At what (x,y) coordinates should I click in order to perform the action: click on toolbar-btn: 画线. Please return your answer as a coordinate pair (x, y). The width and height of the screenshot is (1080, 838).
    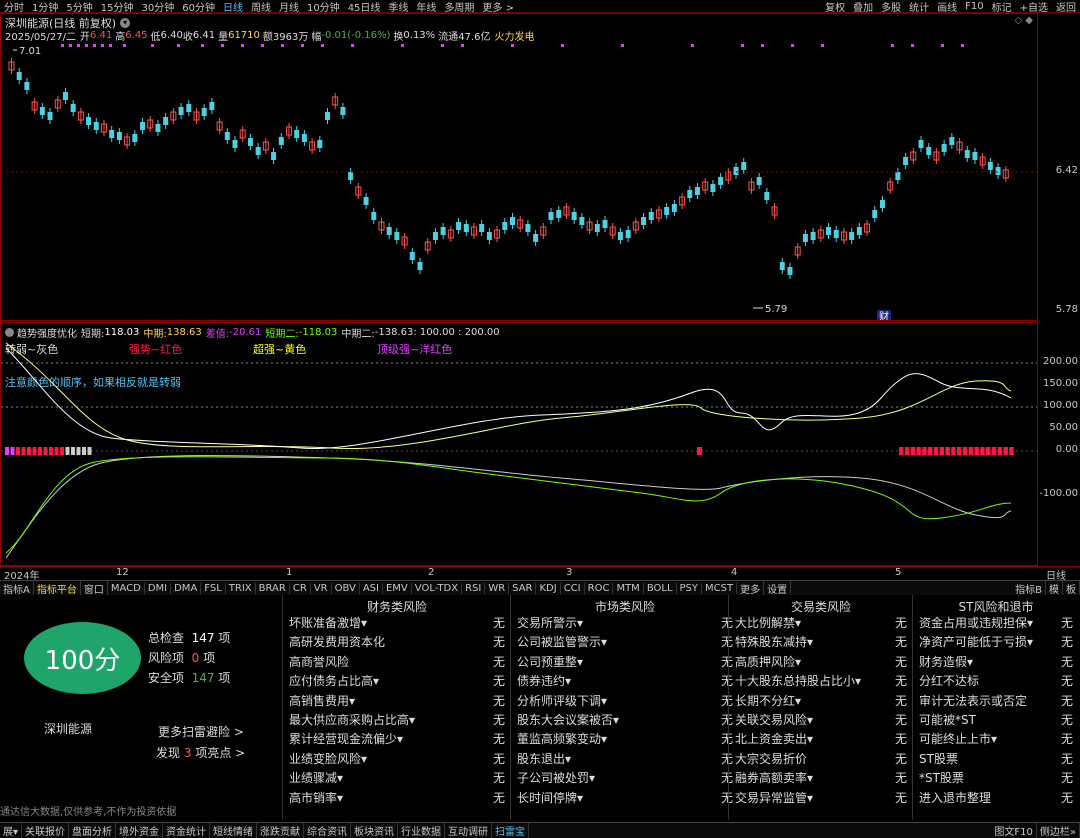
    Looking at the image, I should click on (947, 7).